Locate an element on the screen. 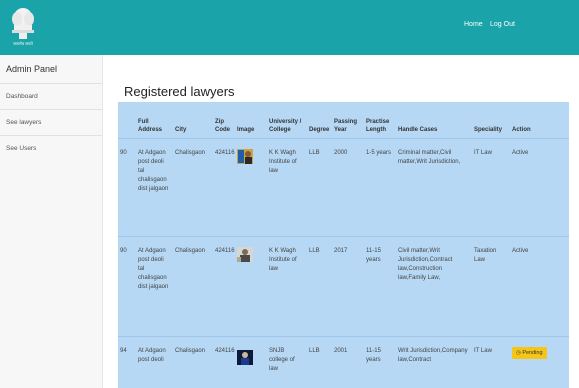  cell-speciality: Taxation Law is located at coordinates (485, 255).